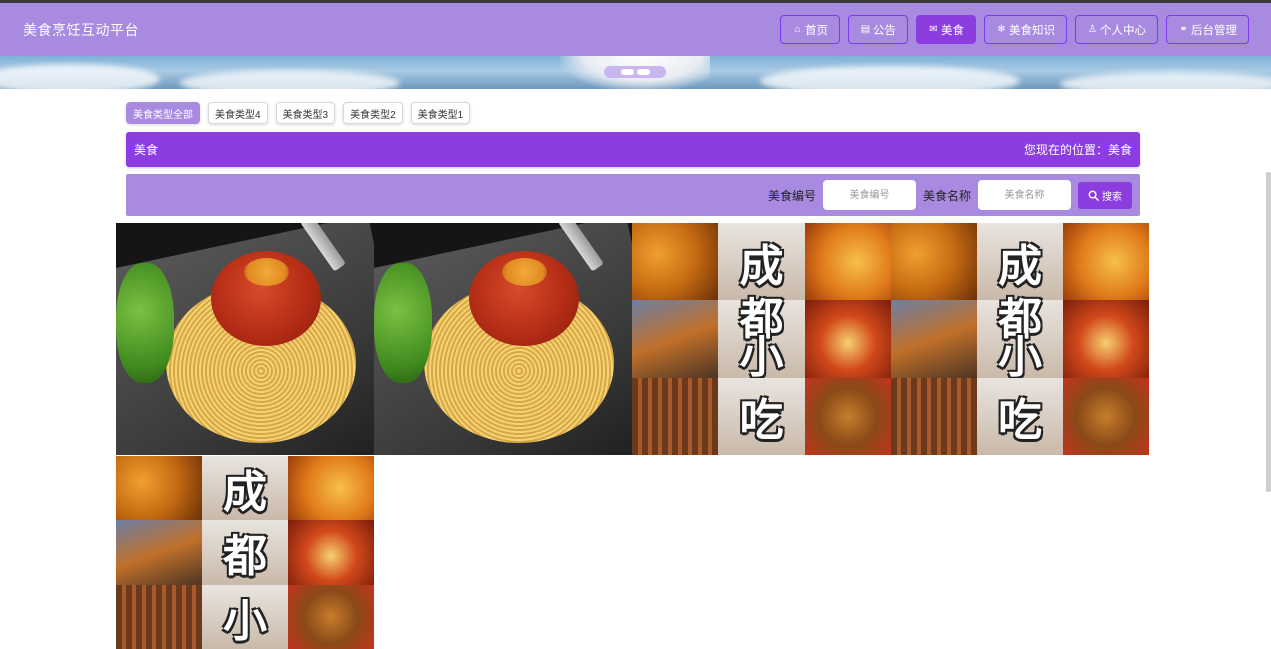 The height and width of the screenshot is (649, 1271). I want to click on search-button: 搜索, so click(1105, 195).